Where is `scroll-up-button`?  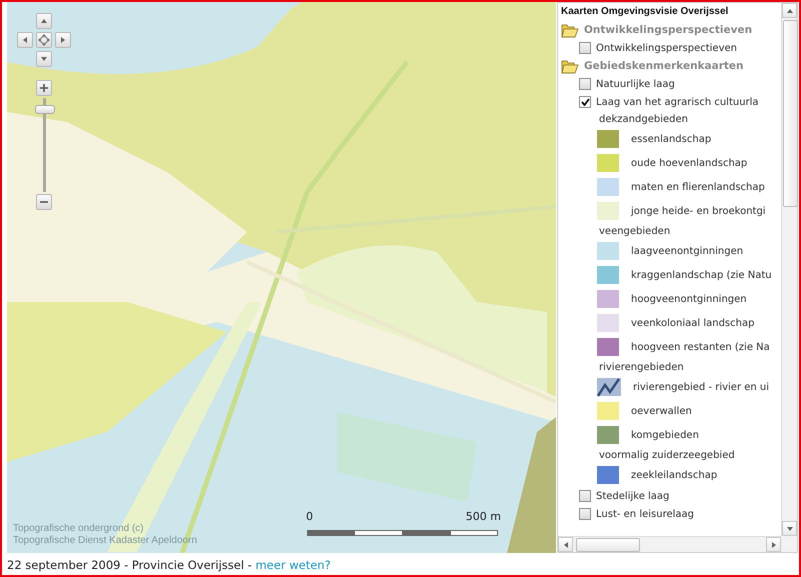
scroll-up-button is located at coordinates (789, 10).